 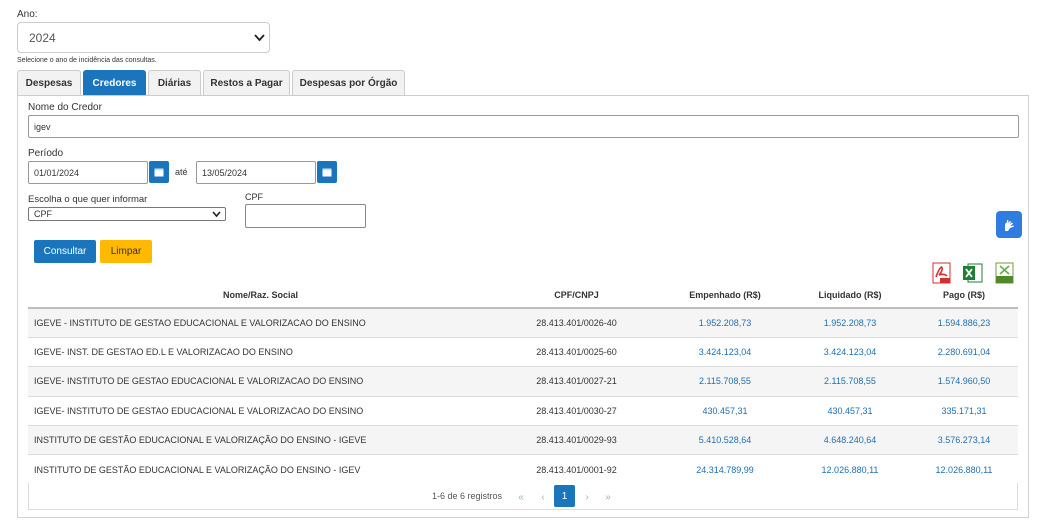 I want to click on cell-empenhado-link: 2.115.708,55, so click(x=725, y=381).